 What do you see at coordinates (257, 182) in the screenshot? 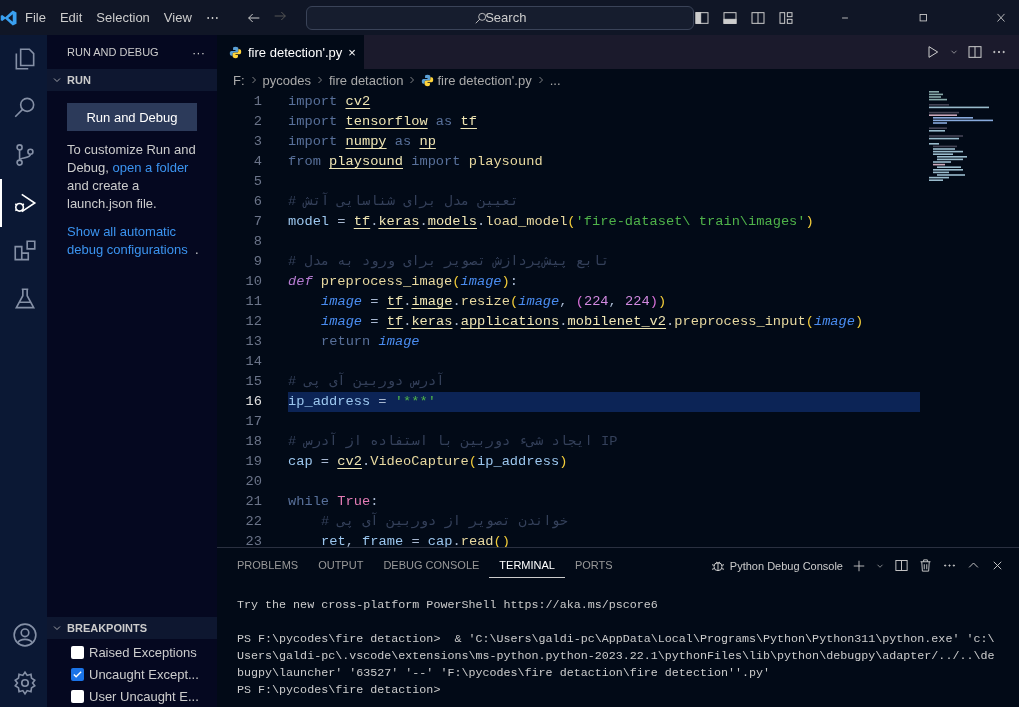
I see `line-number: 5` at bounding box center [257, 182].